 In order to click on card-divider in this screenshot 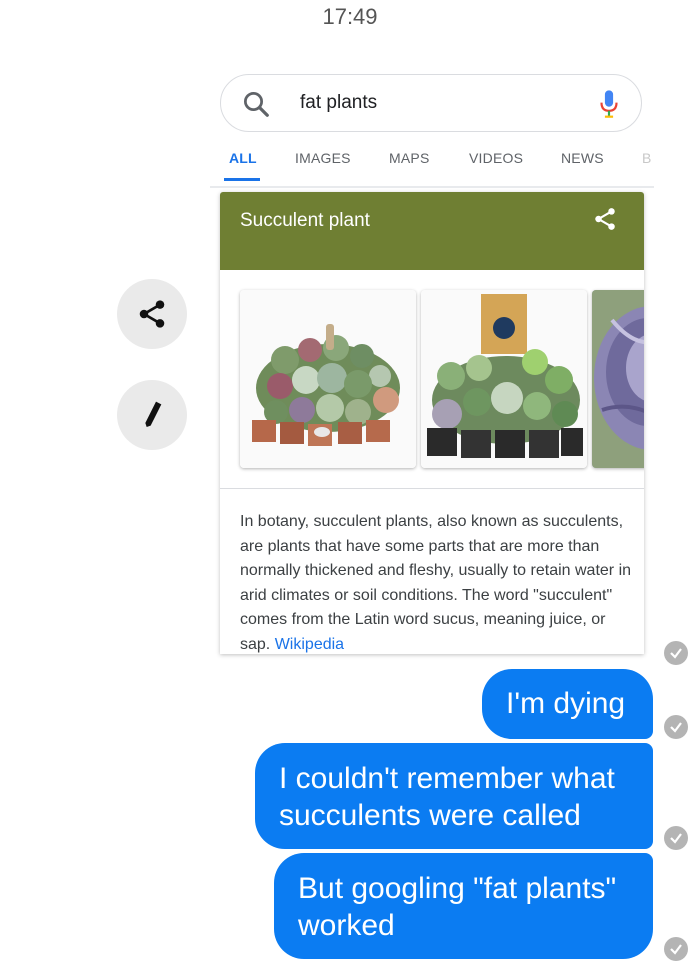, I will do `click(432, 488)`.